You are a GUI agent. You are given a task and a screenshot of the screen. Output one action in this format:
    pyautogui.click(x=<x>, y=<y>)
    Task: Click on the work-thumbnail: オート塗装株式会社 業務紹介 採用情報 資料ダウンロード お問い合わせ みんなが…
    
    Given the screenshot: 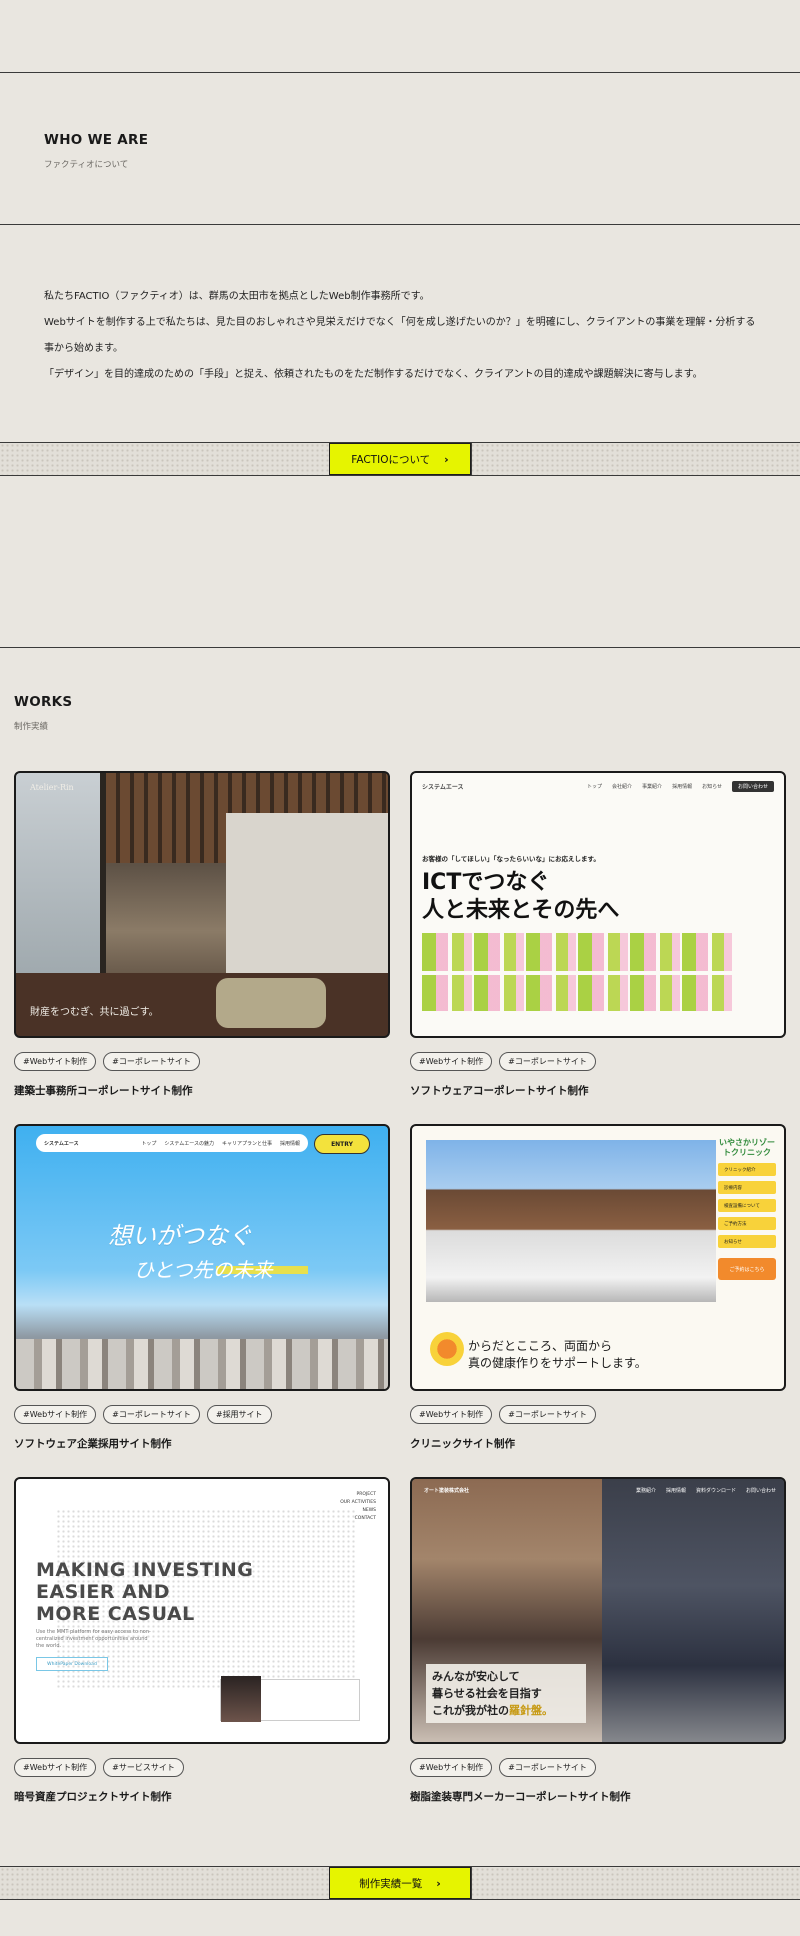 What is the action you would take?
    pyautogui.click(x=598, y=1610)
    